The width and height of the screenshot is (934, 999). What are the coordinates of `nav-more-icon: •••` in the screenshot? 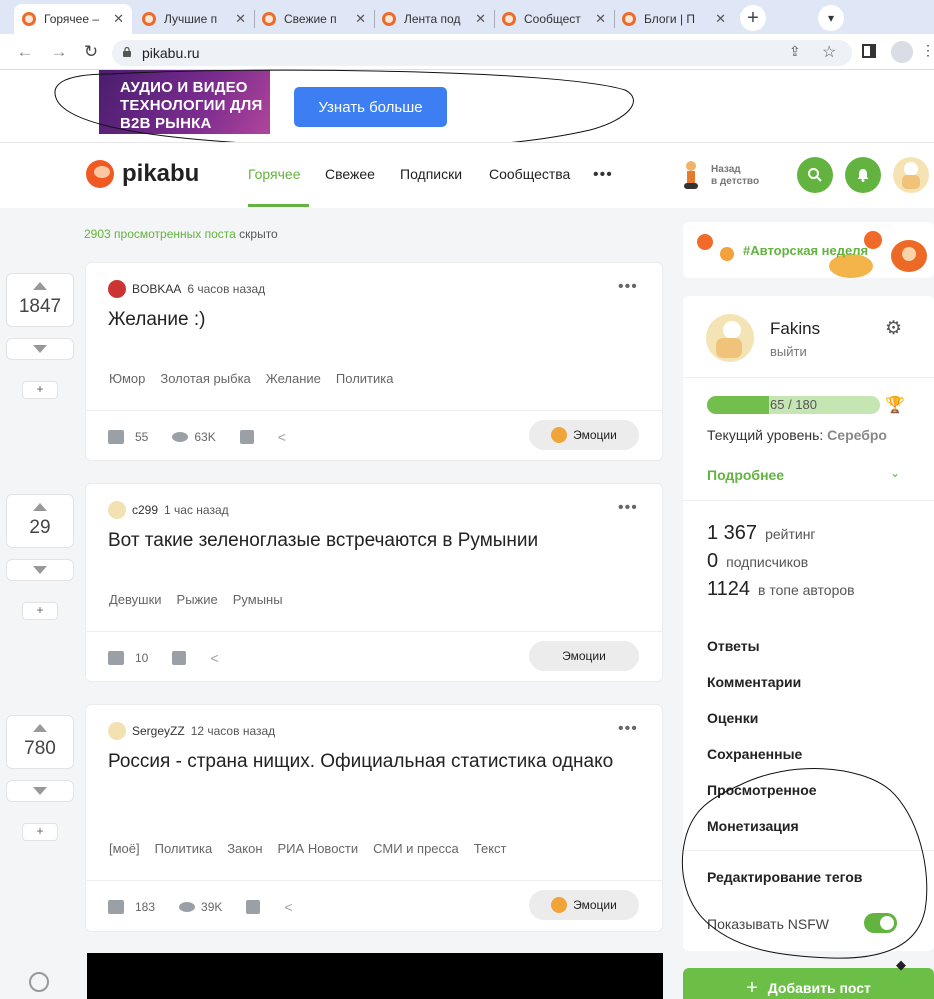 It's located at (603, 175).